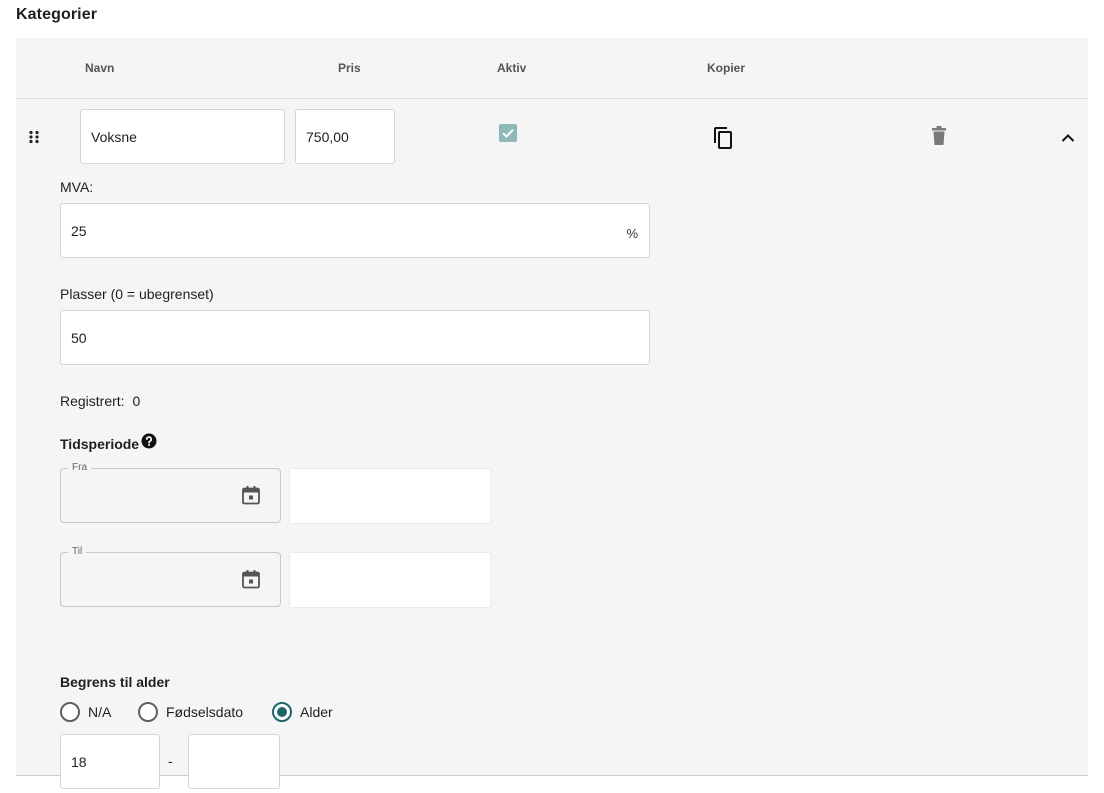  I want to click on to-date-label: Til, so click(77, 552).